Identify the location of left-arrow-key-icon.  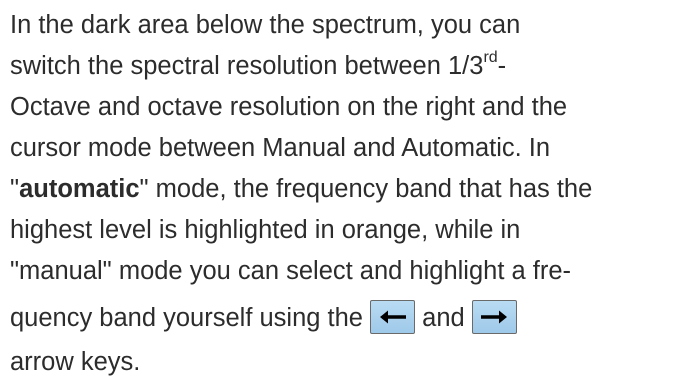
(393, 317).